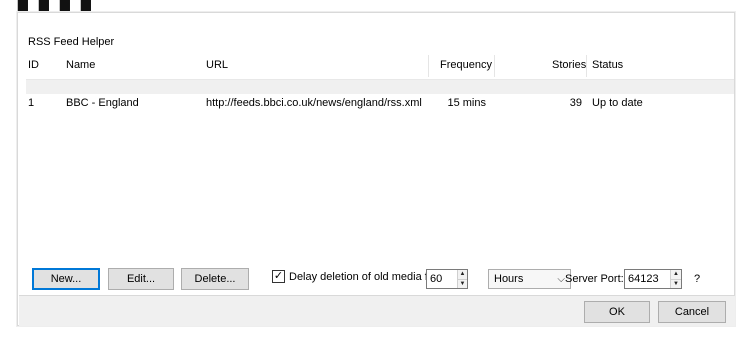  I want to click on server-port-stepper: ▲ ▼, so click(653, 279).